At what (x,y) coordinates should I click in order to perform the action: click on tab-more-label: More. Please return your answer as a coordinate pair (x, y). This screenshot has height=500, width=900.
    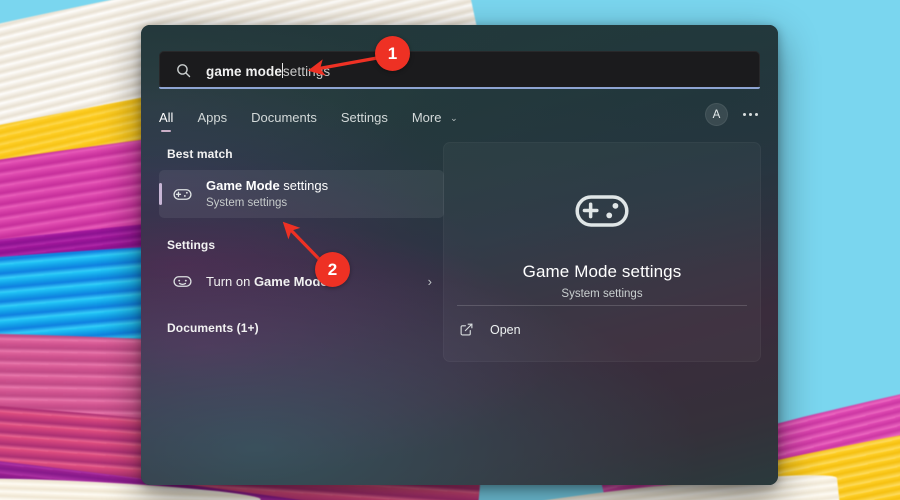
    Looking at the image, I should click on (426, 117).